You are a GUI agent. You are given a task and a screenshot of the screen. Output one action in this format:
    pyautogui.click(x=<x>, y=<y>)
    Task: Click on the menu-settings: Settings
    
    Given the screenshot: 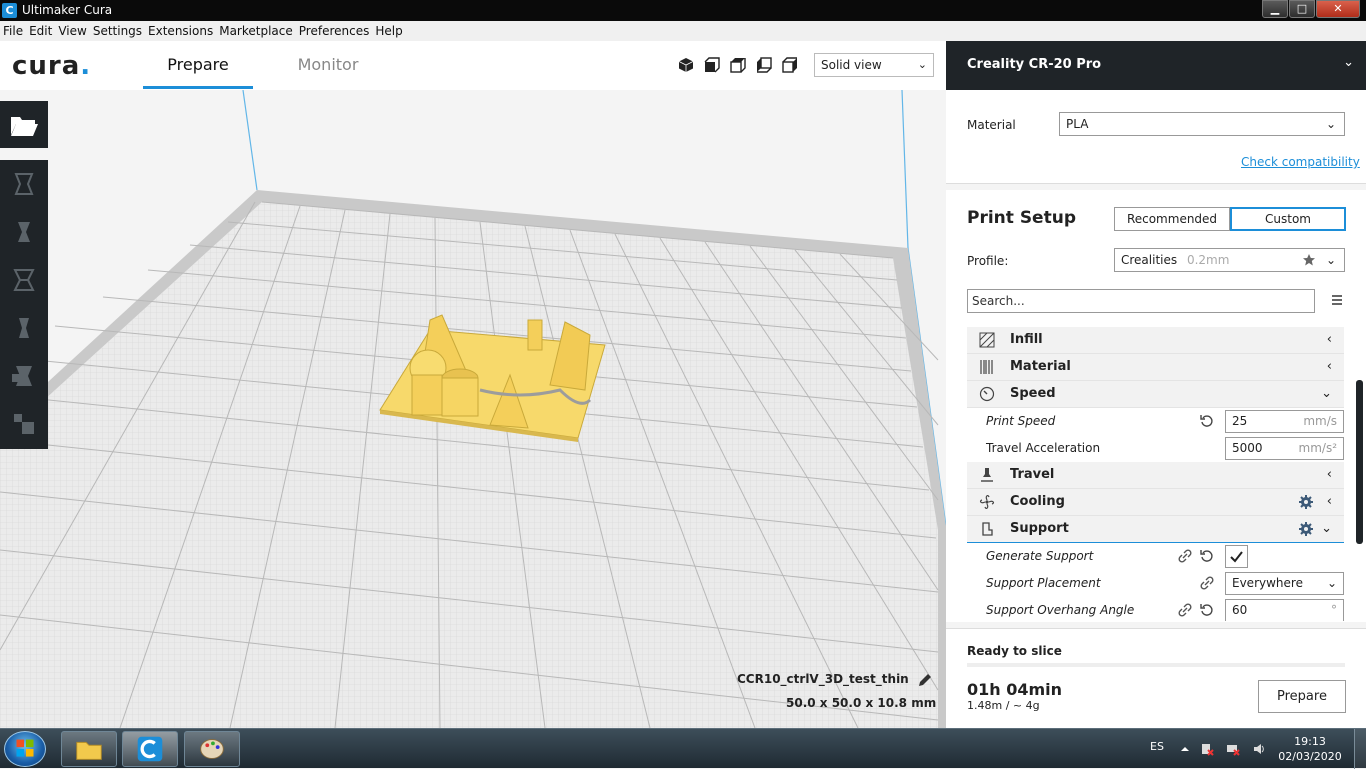 What is the action you would take?
    pyautogui.click(x=117, y=31)
    